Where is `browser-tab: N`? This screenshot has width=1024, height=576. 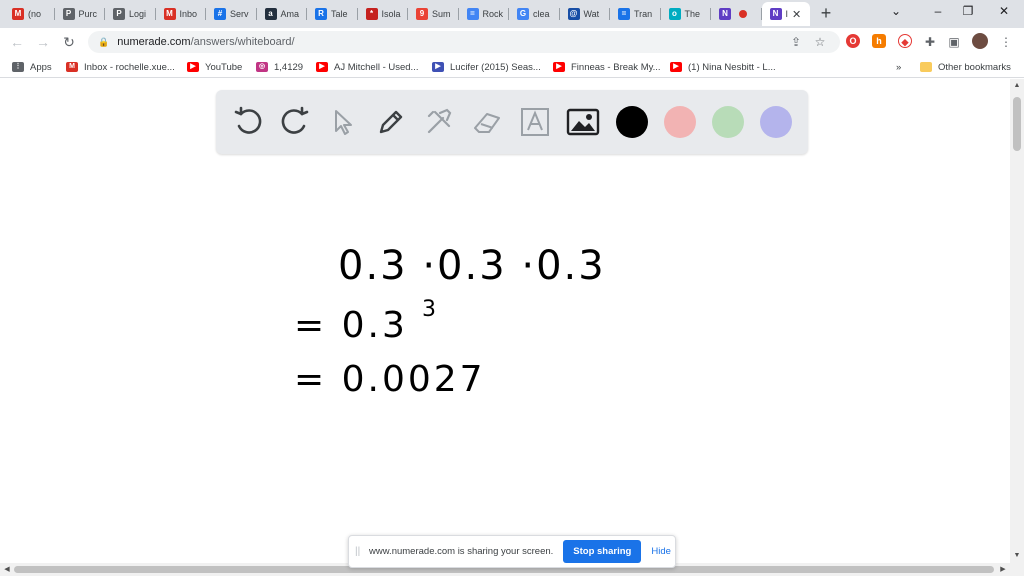
browser-tab: N is located at coordinates (736, 14).